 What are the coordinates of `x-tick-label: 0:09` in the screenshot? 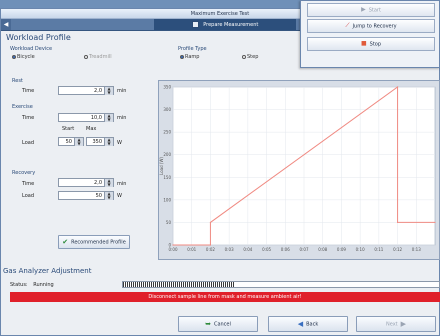 It's located at (341, 249).